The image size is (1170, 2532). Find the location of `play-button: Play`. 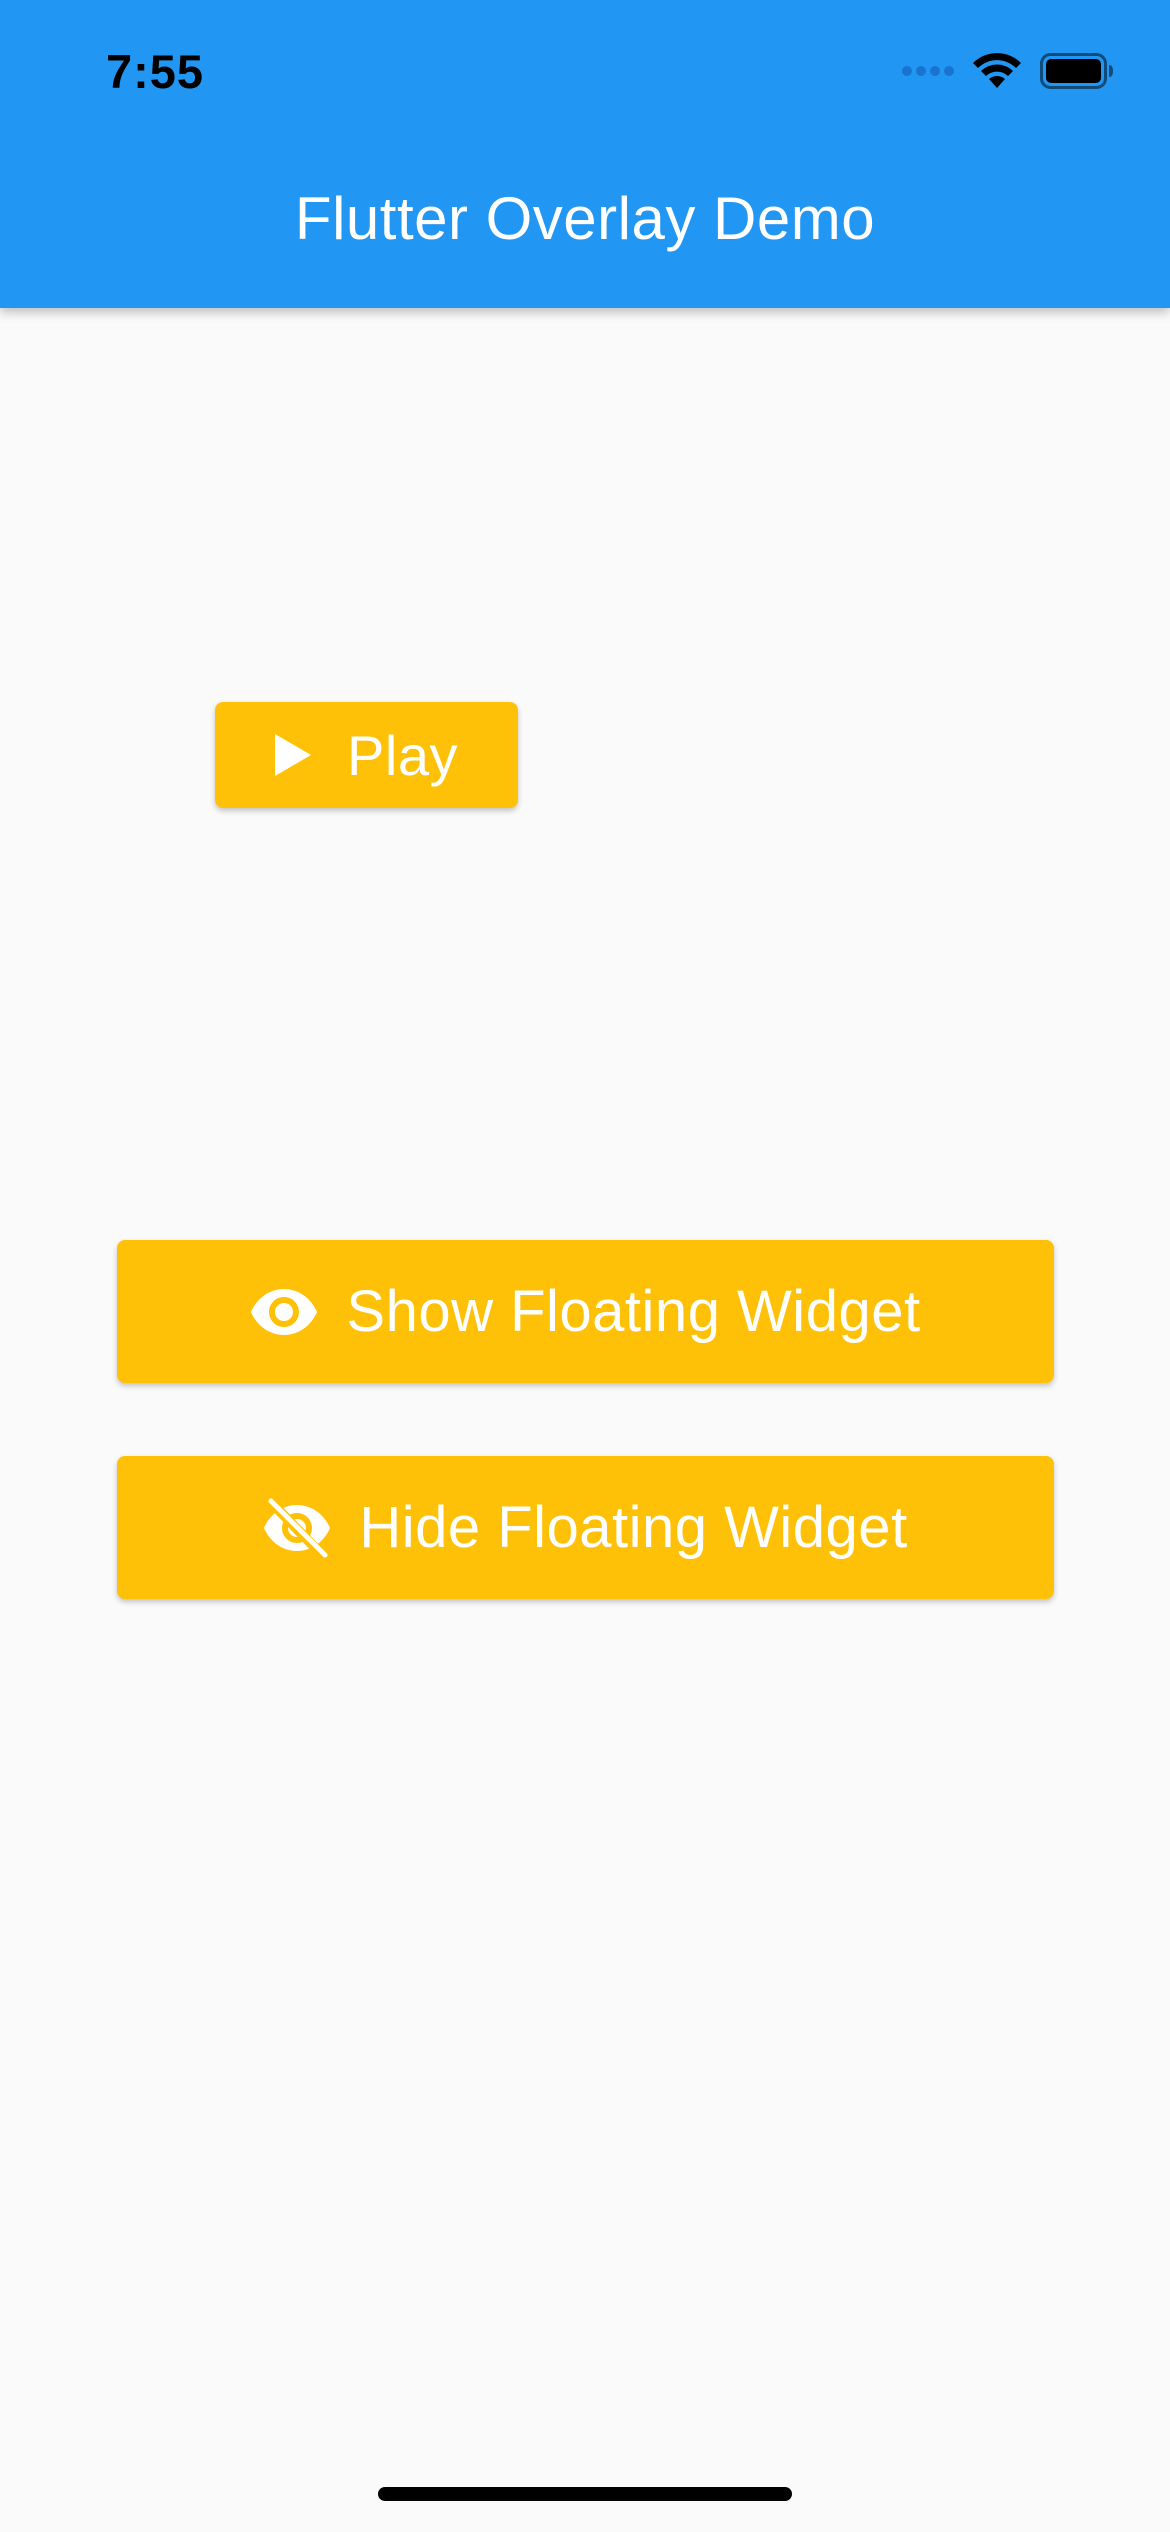

play-button: Play is located at coordinates (366, 755).